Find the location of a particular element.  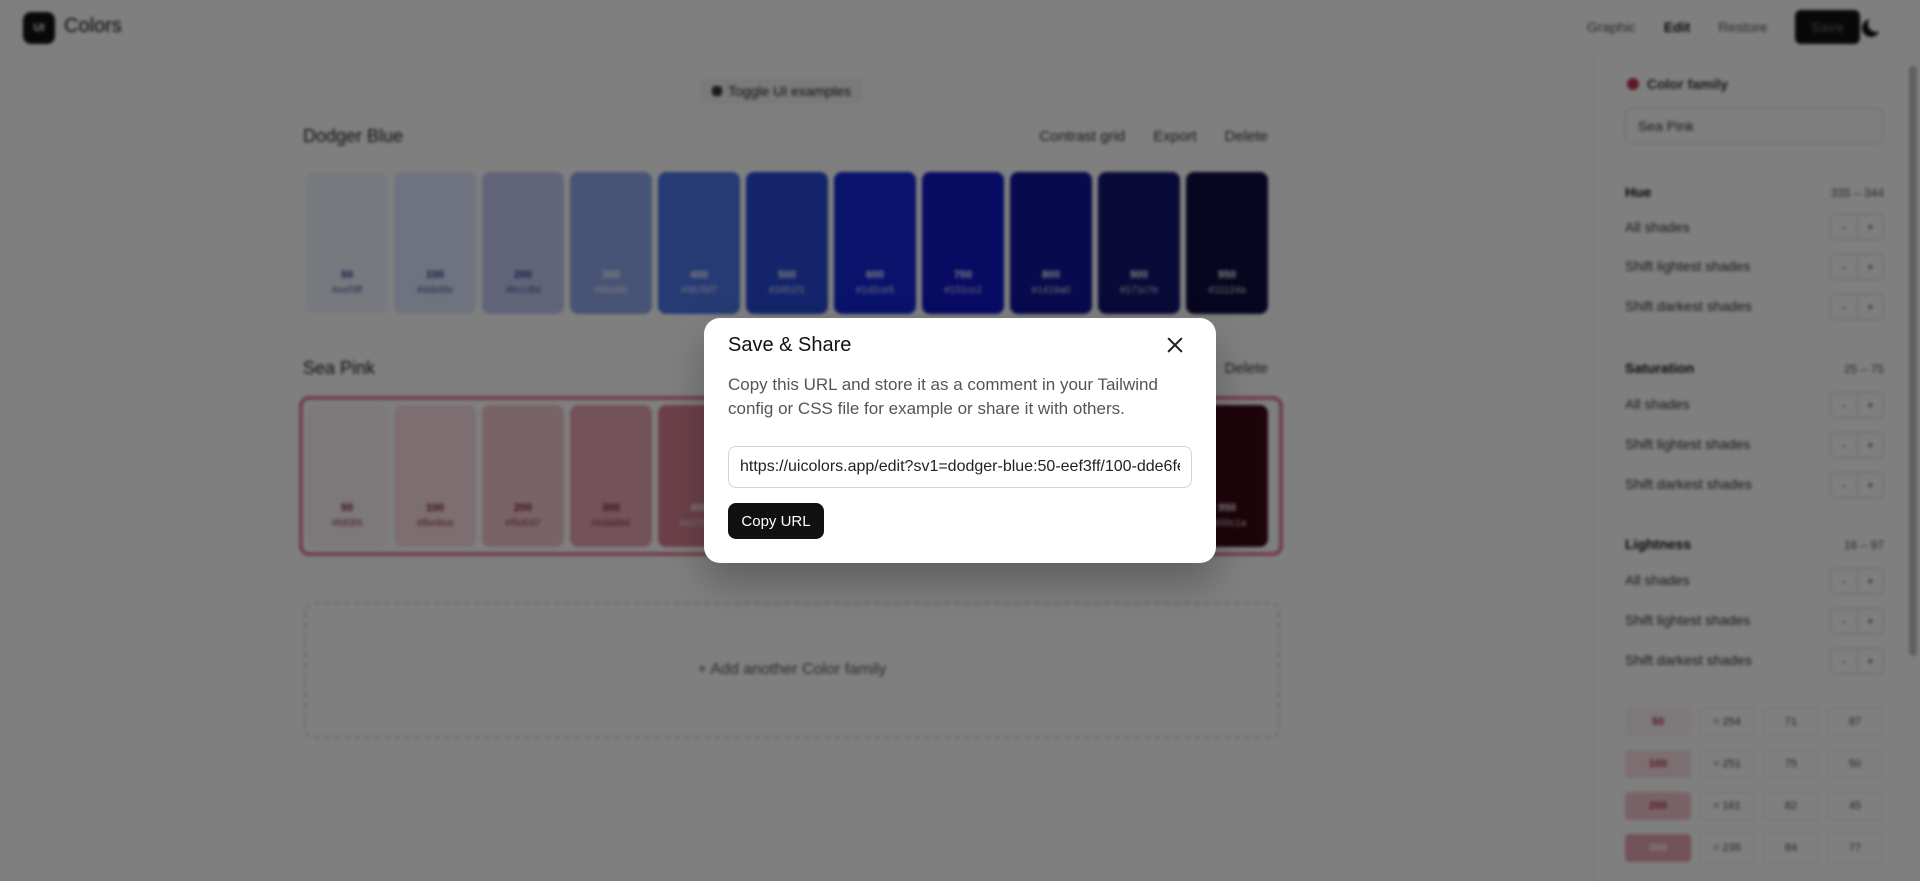

copy-url-button: Copy URL is located at coordinates (776, 521).